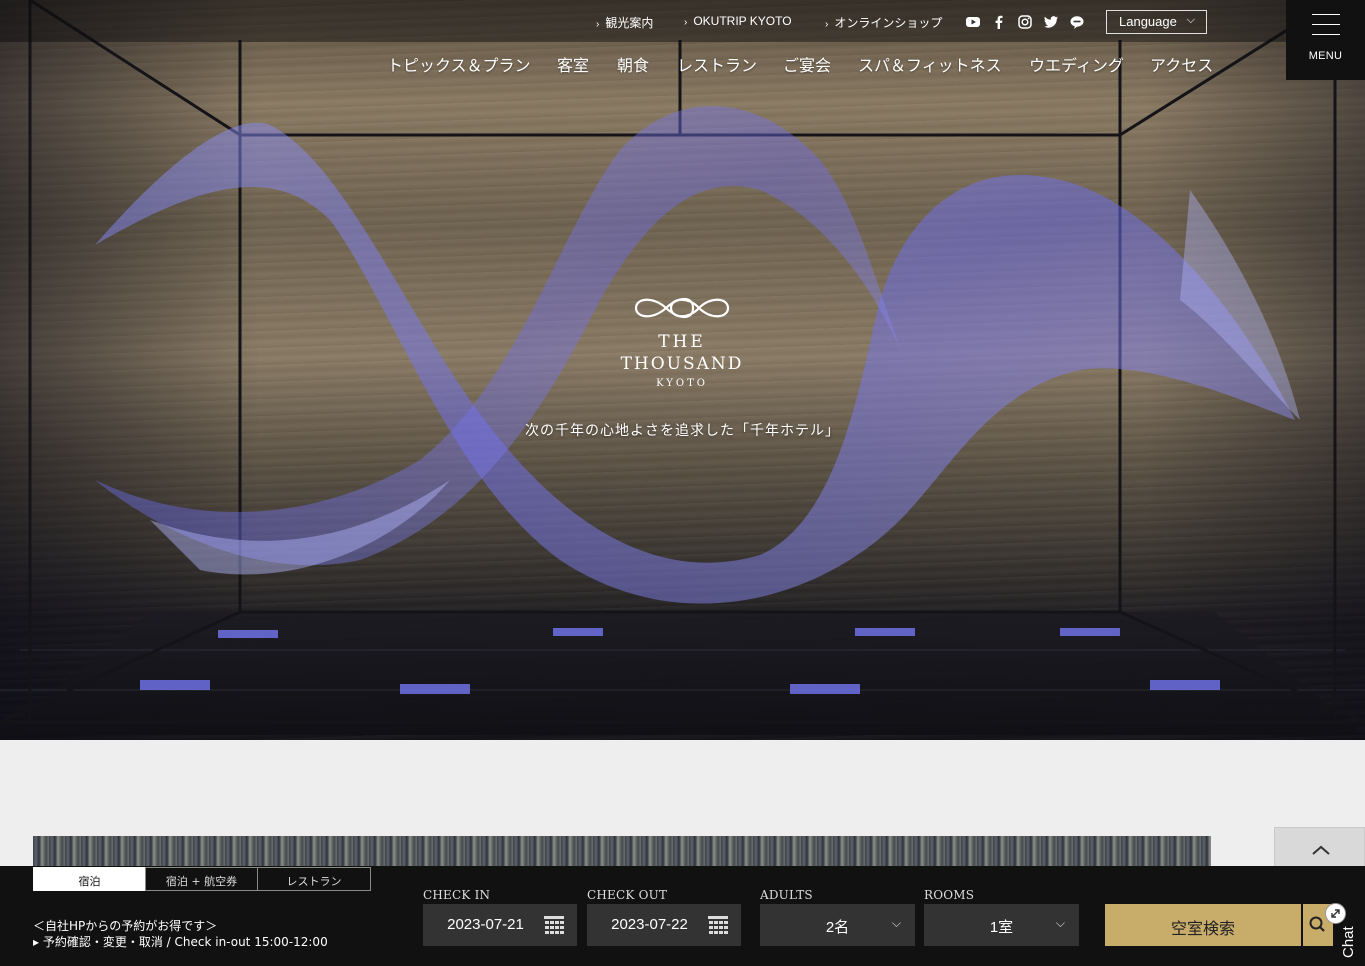 Image resolution: width=1365 pixels, height=966 pixels. What do you see at coordinates (459, 64) in the screenshot?
I see `nav-topics-plans: トピックス＆プラン` at bounding box center [459, 64].